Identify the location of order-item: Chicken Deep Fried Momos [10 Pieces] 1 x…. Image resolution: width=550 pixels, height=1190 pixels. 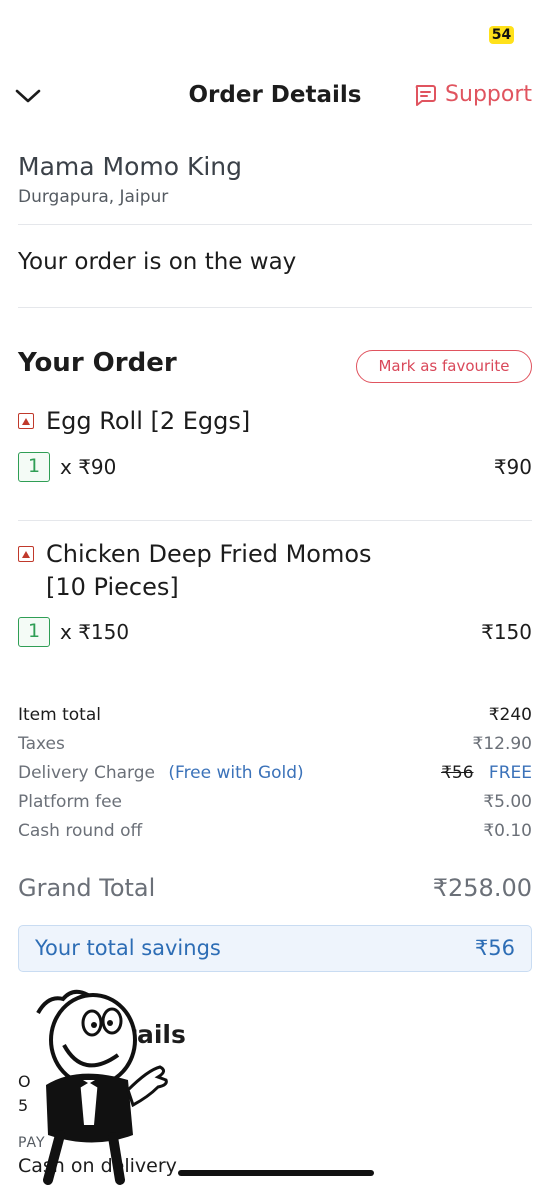
(275, 595).